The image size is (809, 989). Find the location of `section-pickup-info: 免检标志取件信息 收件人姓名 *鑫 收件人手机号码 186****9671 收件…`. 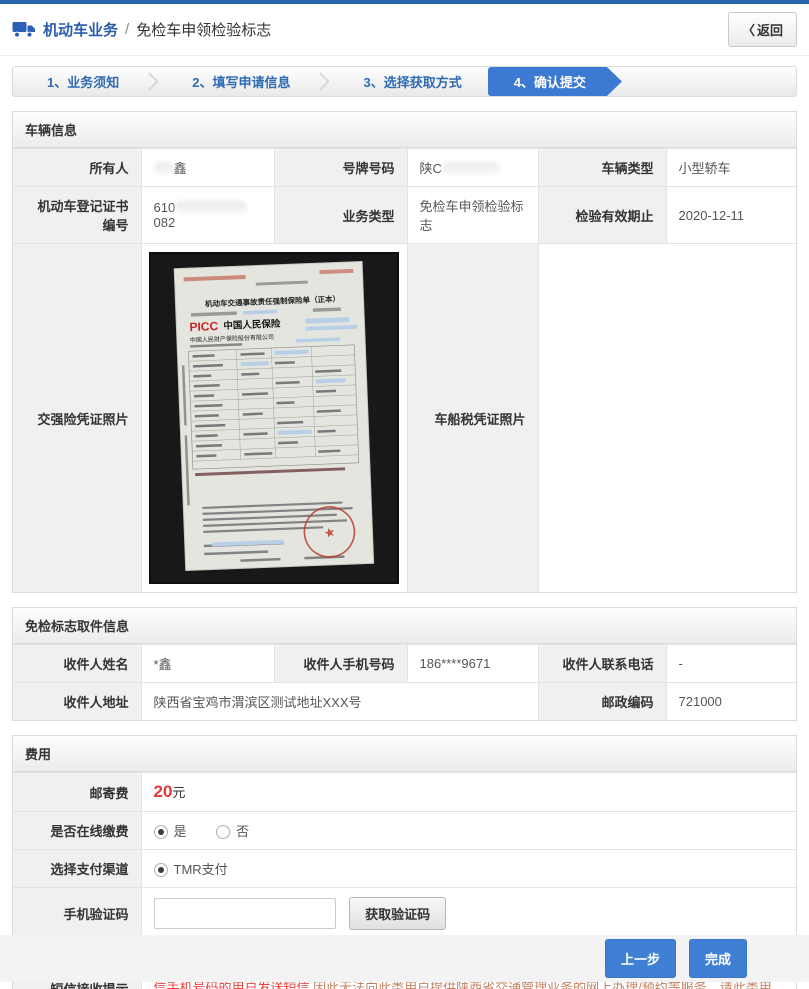

section-pickup-info: 免检标志取件信息 收件人姓名 *鑫 收件人手机号码 186****9671 收件… is located at coordinates (405, 664).